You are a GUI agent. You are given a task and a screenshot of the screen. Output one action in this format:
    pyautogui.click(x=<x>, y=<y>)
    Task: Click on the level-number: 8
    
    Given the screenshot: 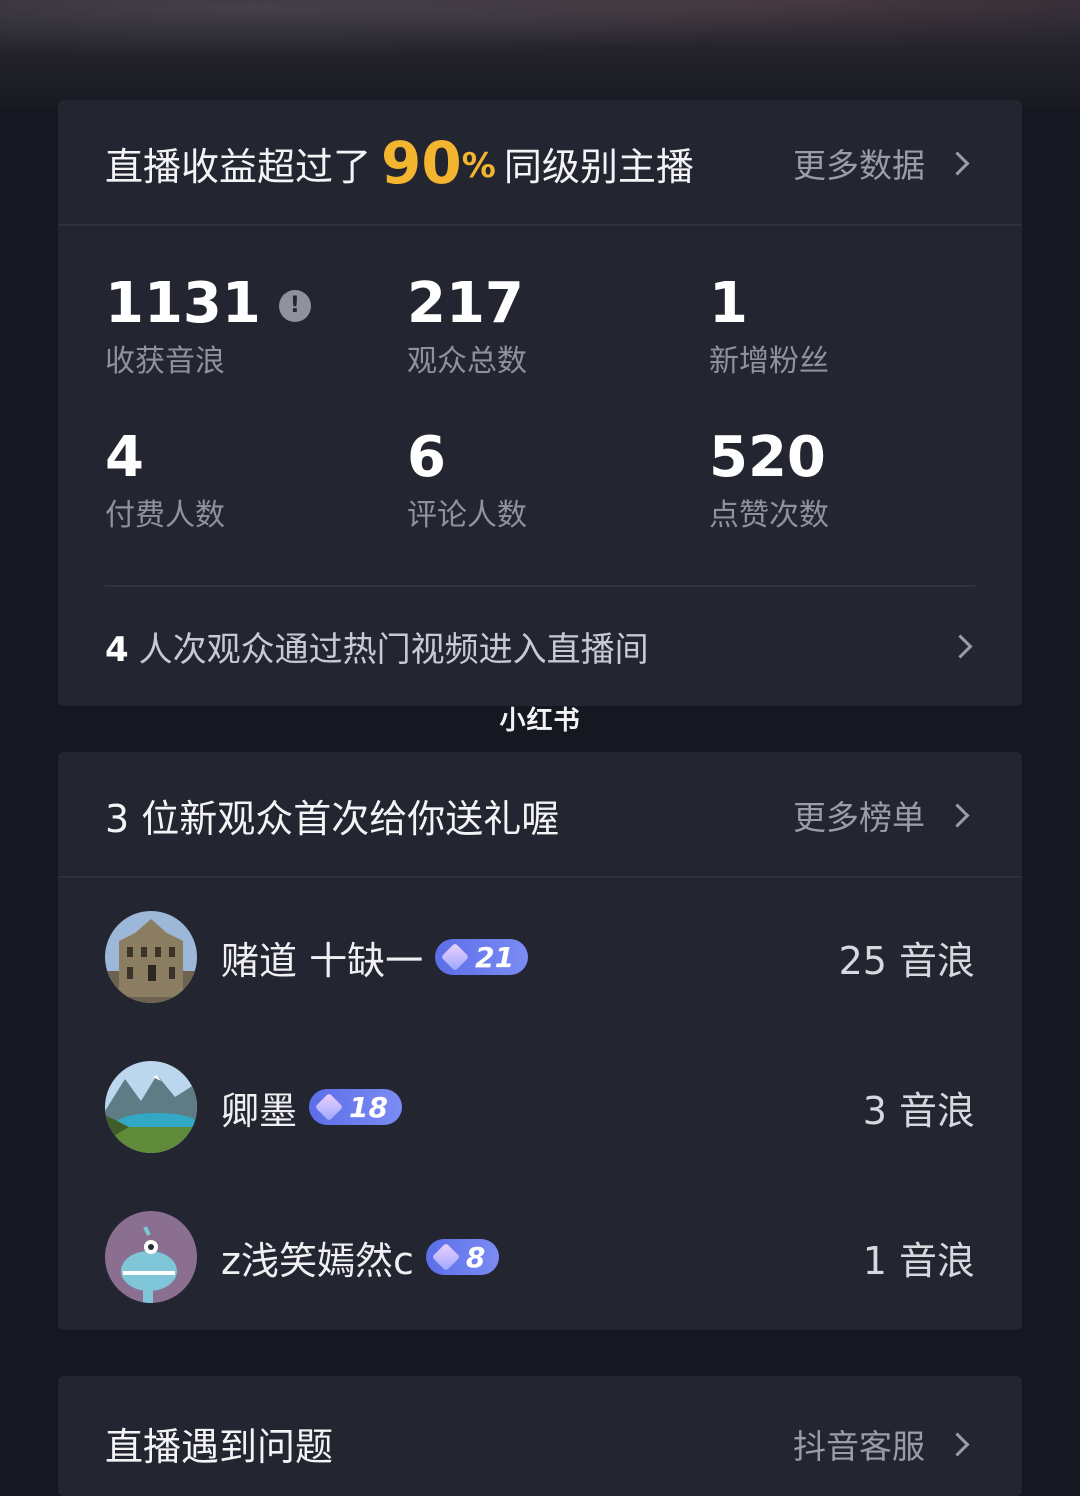 What is the action you would take?
    pyautogui.click(x=475, y=1257)
    